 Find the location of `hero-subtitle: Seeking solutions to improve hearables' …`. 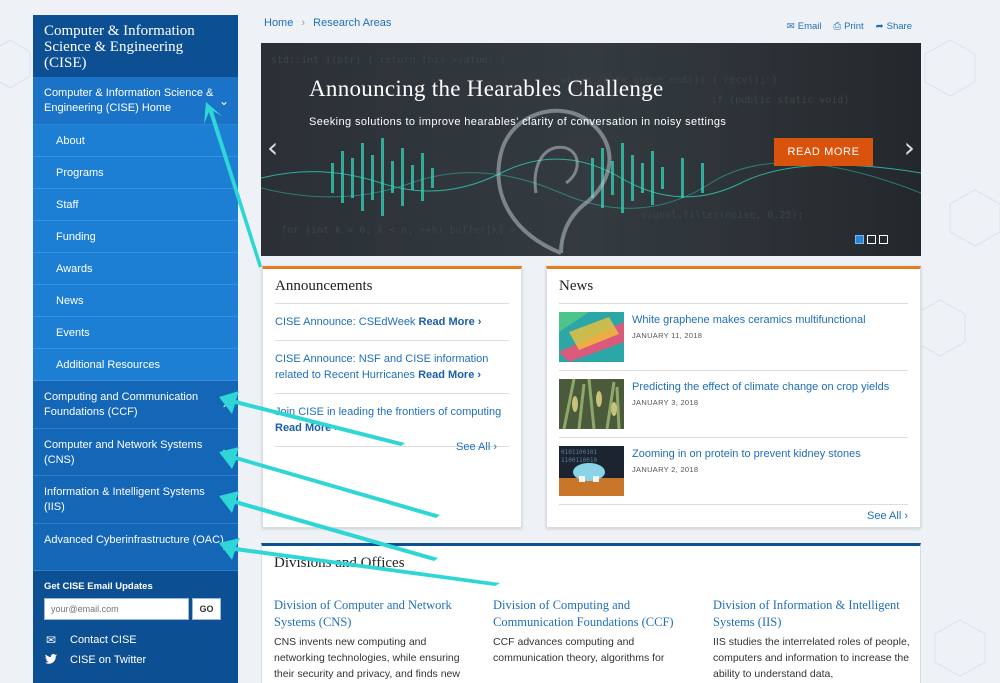

hero-subtitle: Seeking solutions to improve hearables' … is located at coordinates (518, 122).